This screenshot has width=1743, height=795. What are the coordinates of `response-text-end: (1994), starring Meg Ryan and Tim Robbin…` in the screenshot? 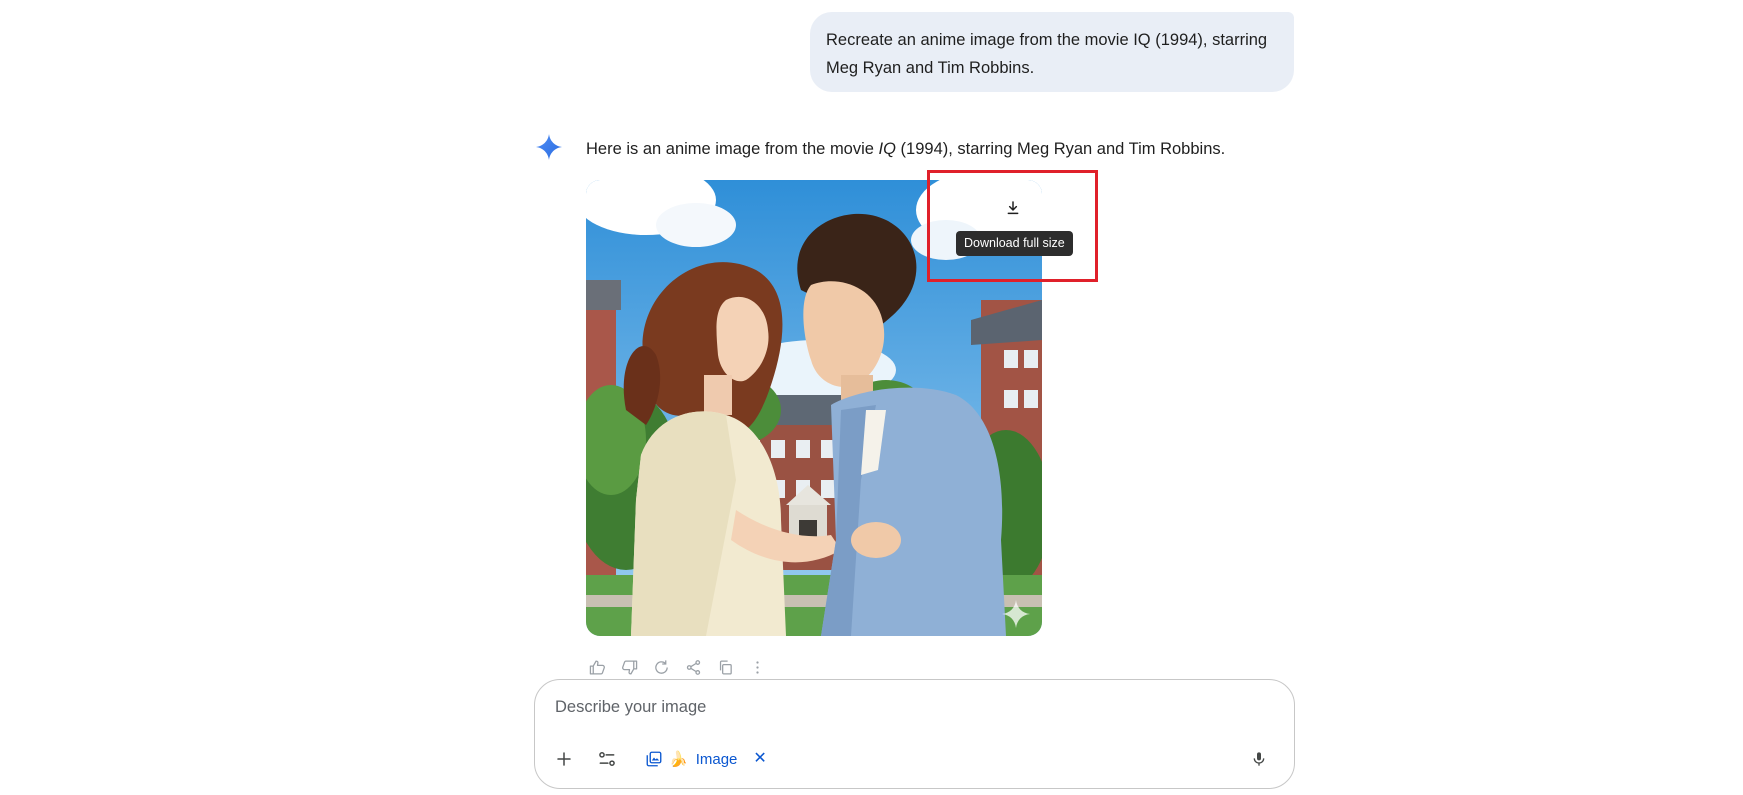 It's located at (1060, 149).